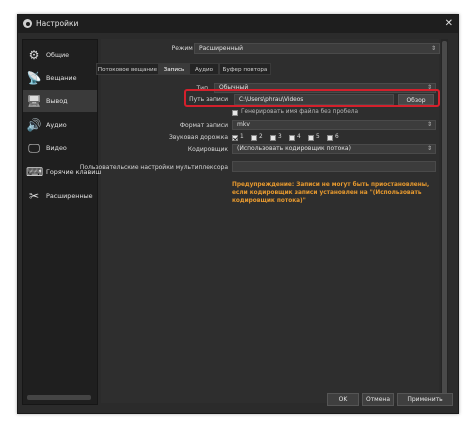  Describe the element at coordinates (292, 138) in the screenshot. I see `track-4-checkbox` at that location.